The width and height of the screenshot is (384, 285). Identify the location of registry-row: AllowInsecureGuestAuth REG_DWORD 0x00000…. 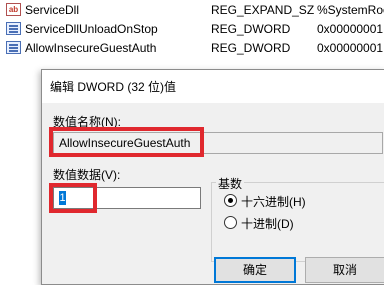
(192, 48).